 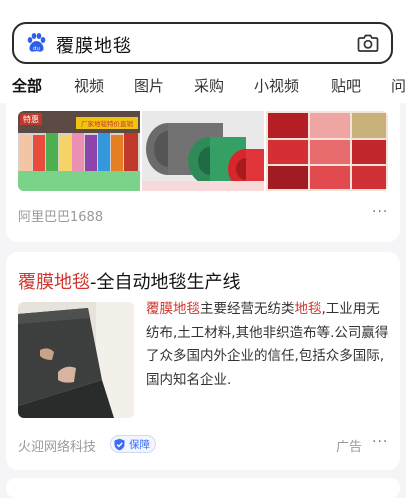 I want to click on tab-video: 视频, so click(x=89, y=85).